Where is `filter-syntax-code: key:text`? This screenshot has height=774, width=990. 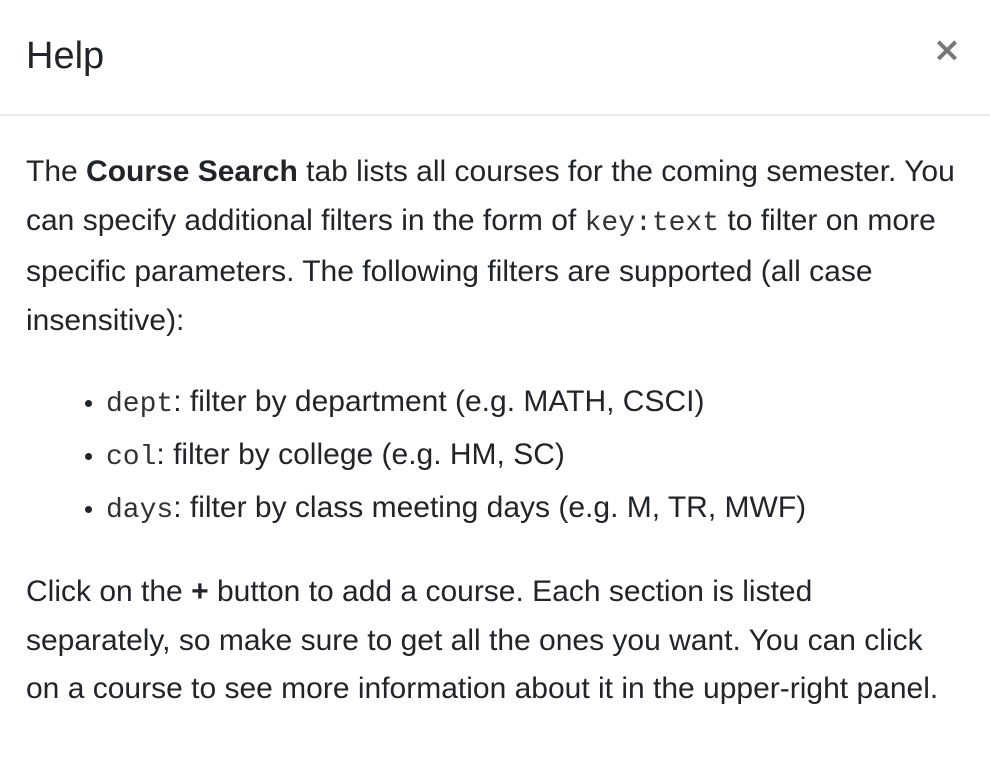 filter-syntax-code: key:text is located at coordinates (652, 223).